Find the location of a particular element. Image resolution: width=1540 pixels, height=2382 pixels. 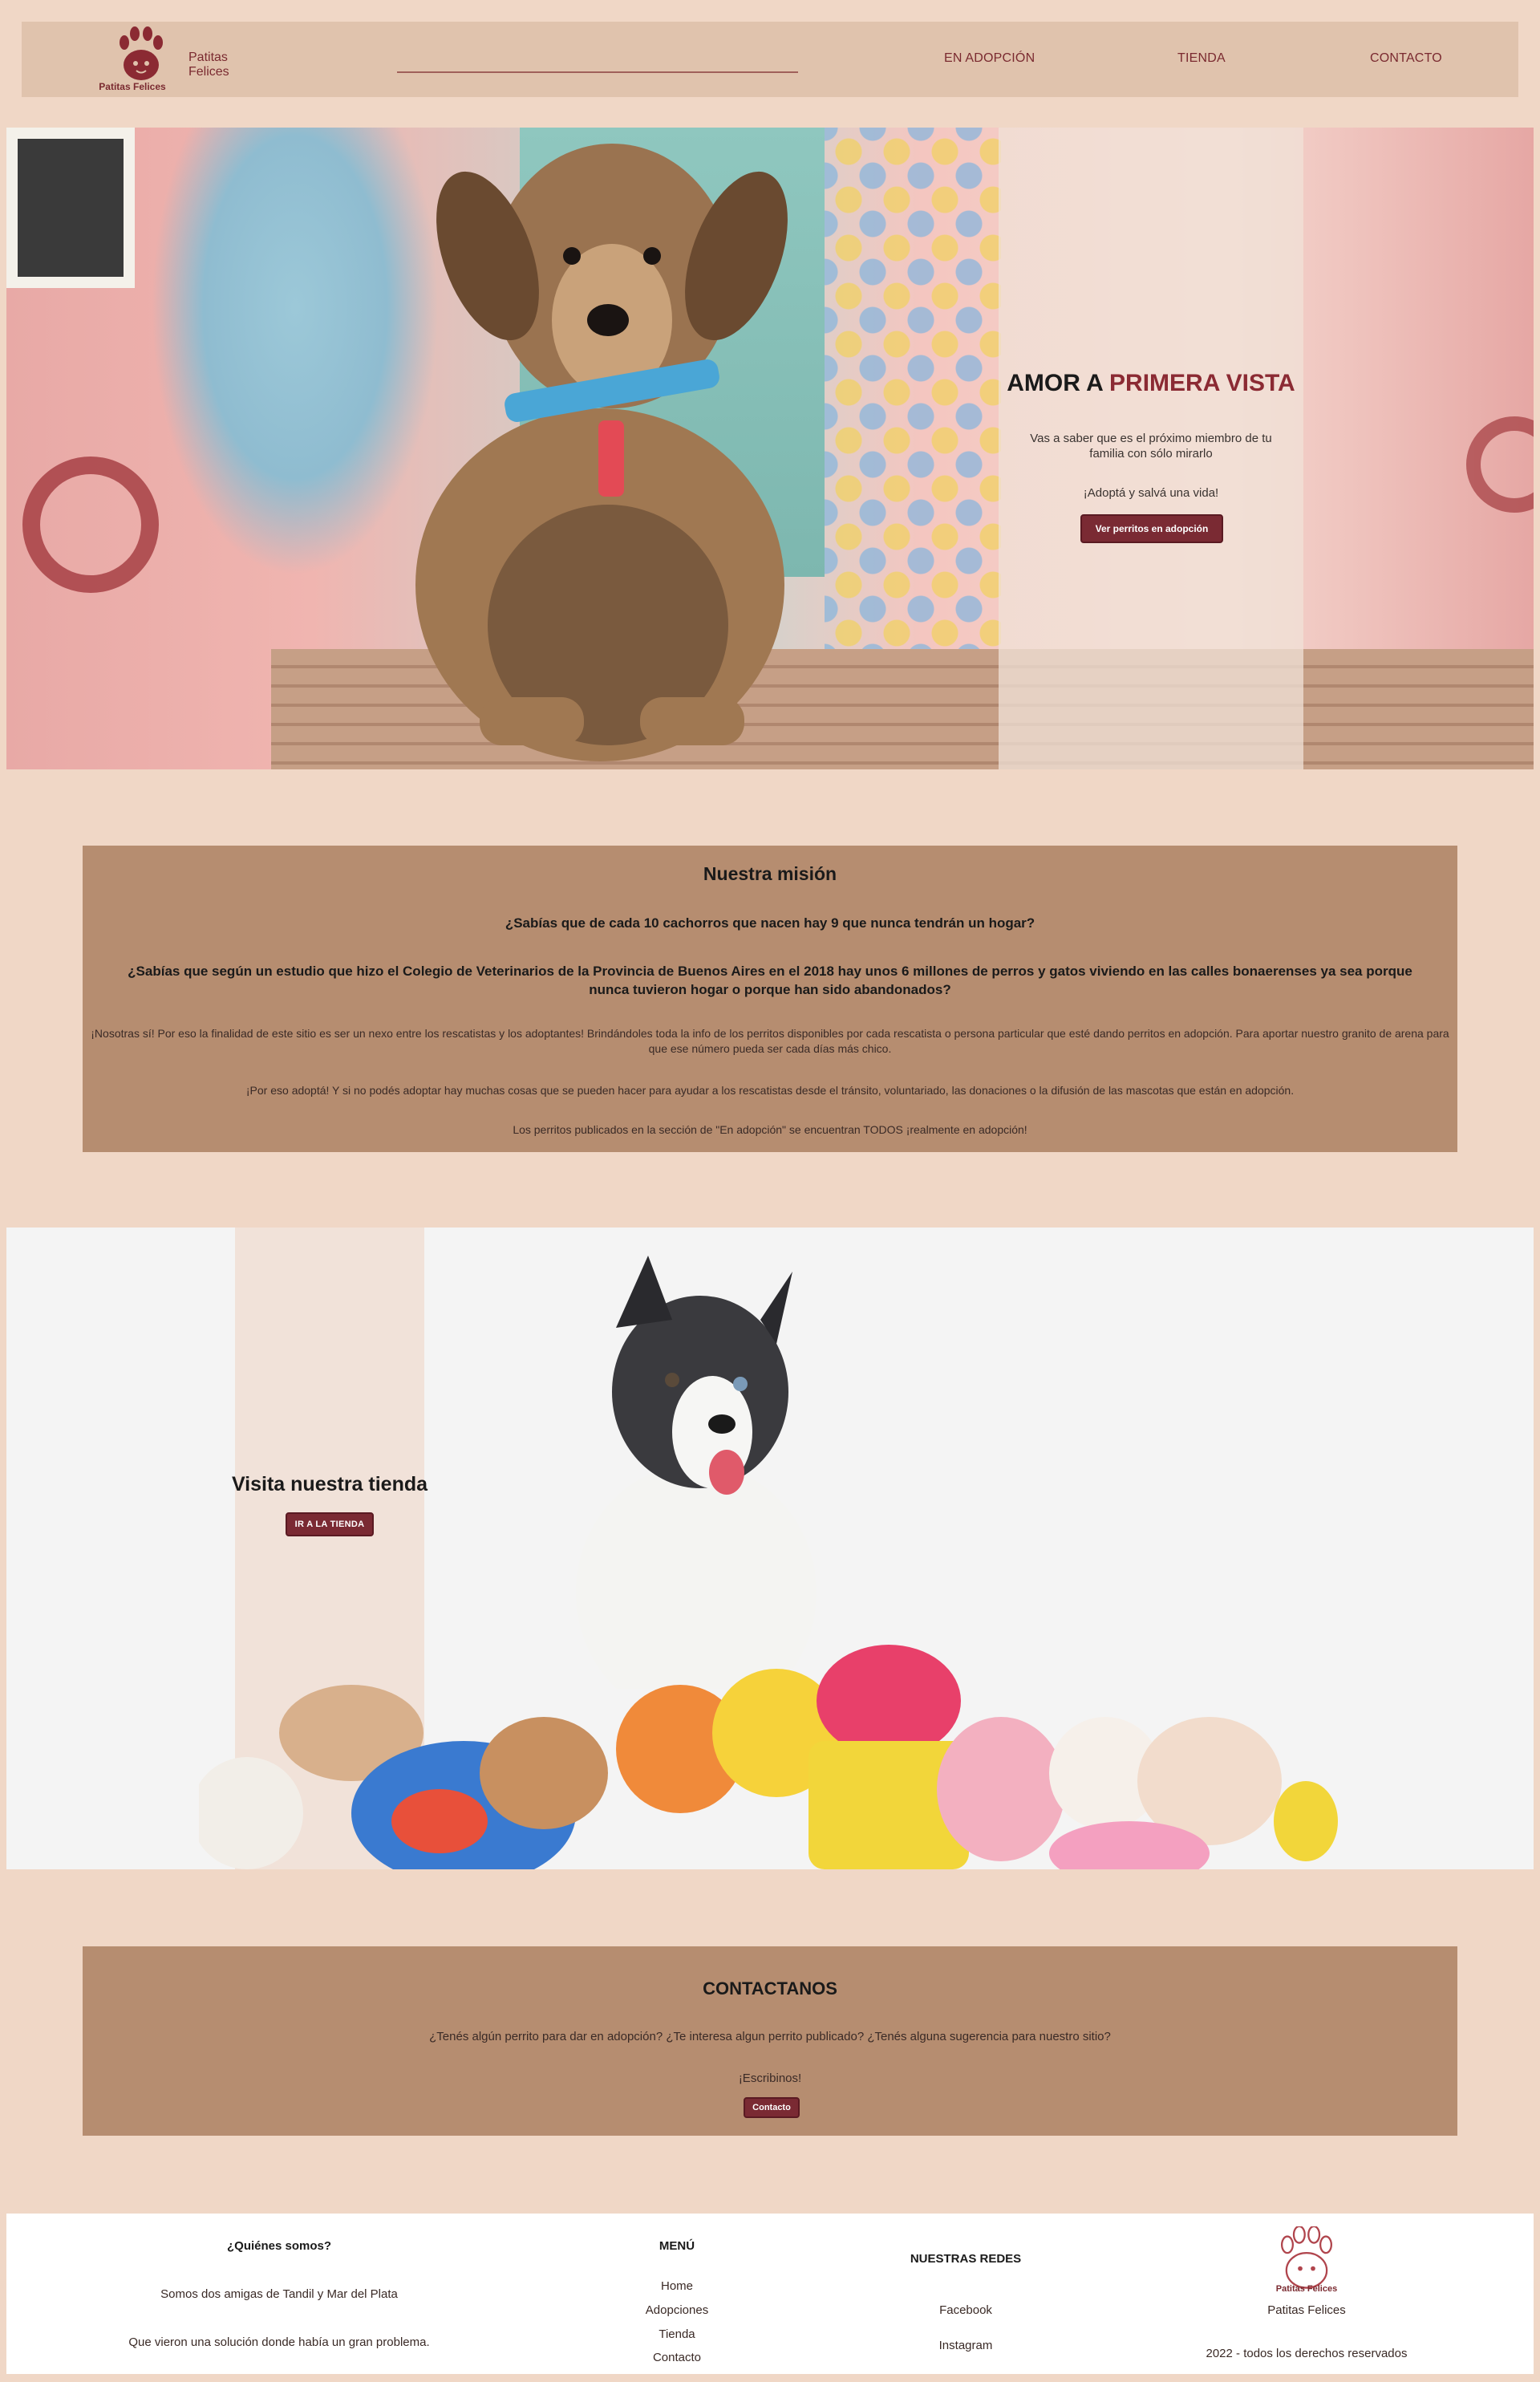

footer-about-title: ¿Quiénes somos? is located at coordinates (279, 2246).